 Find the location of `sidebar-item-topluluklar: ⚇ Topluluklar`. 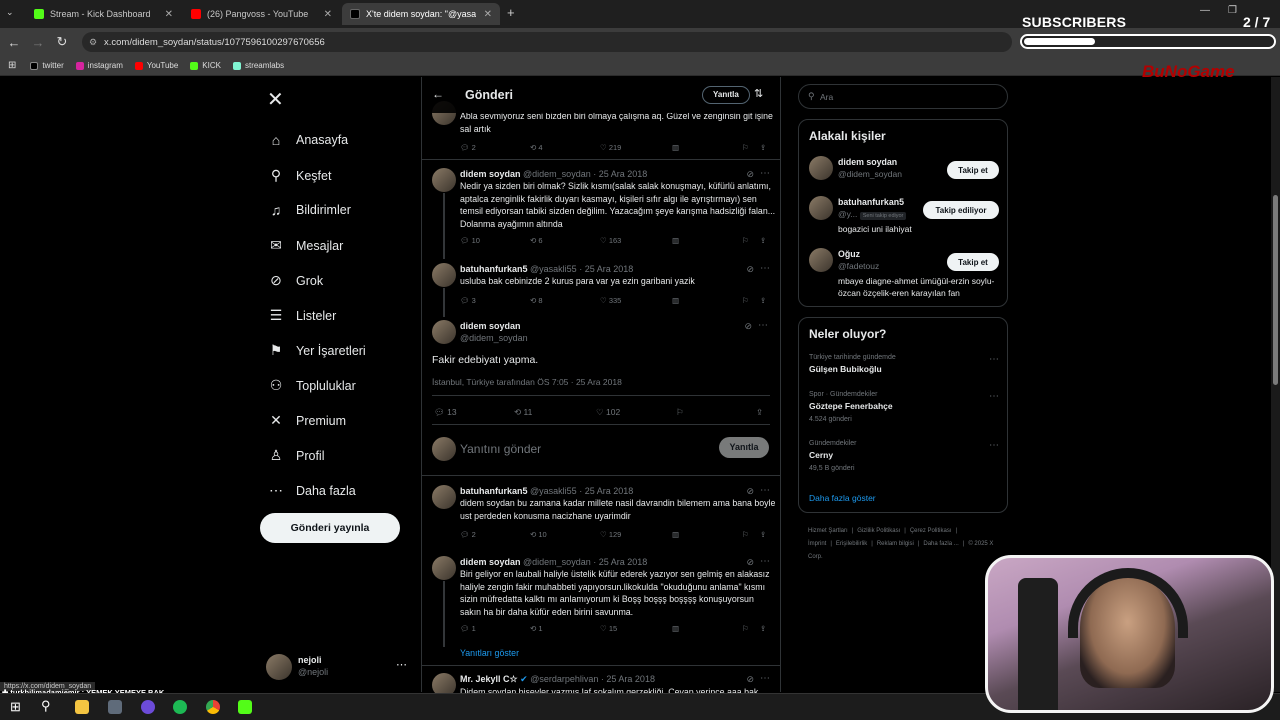

sidebar-item-topluluklar: ⚇ Topluluklar is located at coordinates (308, 385).